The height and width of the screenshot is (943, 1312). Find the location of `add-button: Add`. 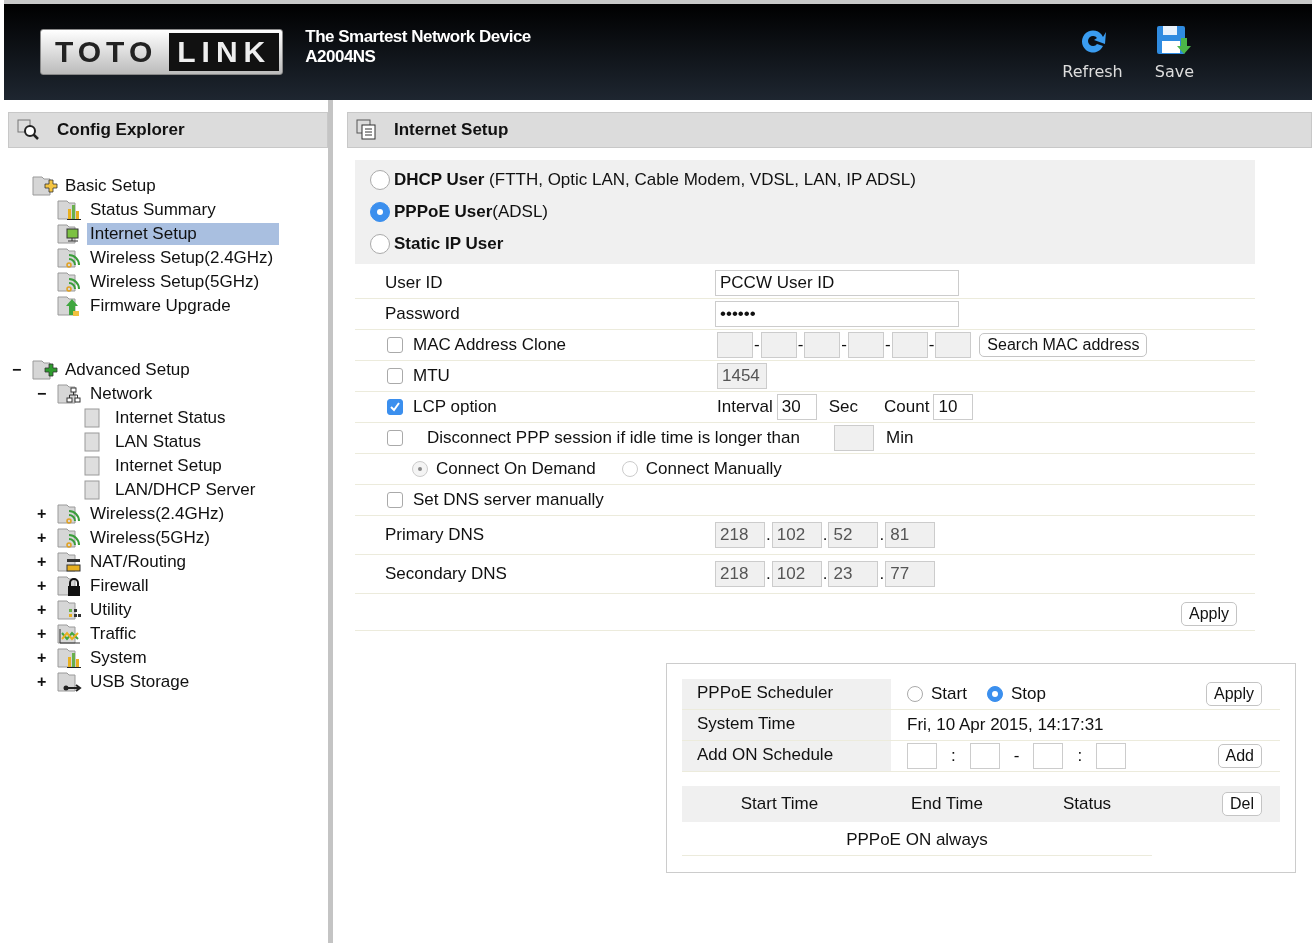

add-button: Add is located at coordinates (1239, 756).